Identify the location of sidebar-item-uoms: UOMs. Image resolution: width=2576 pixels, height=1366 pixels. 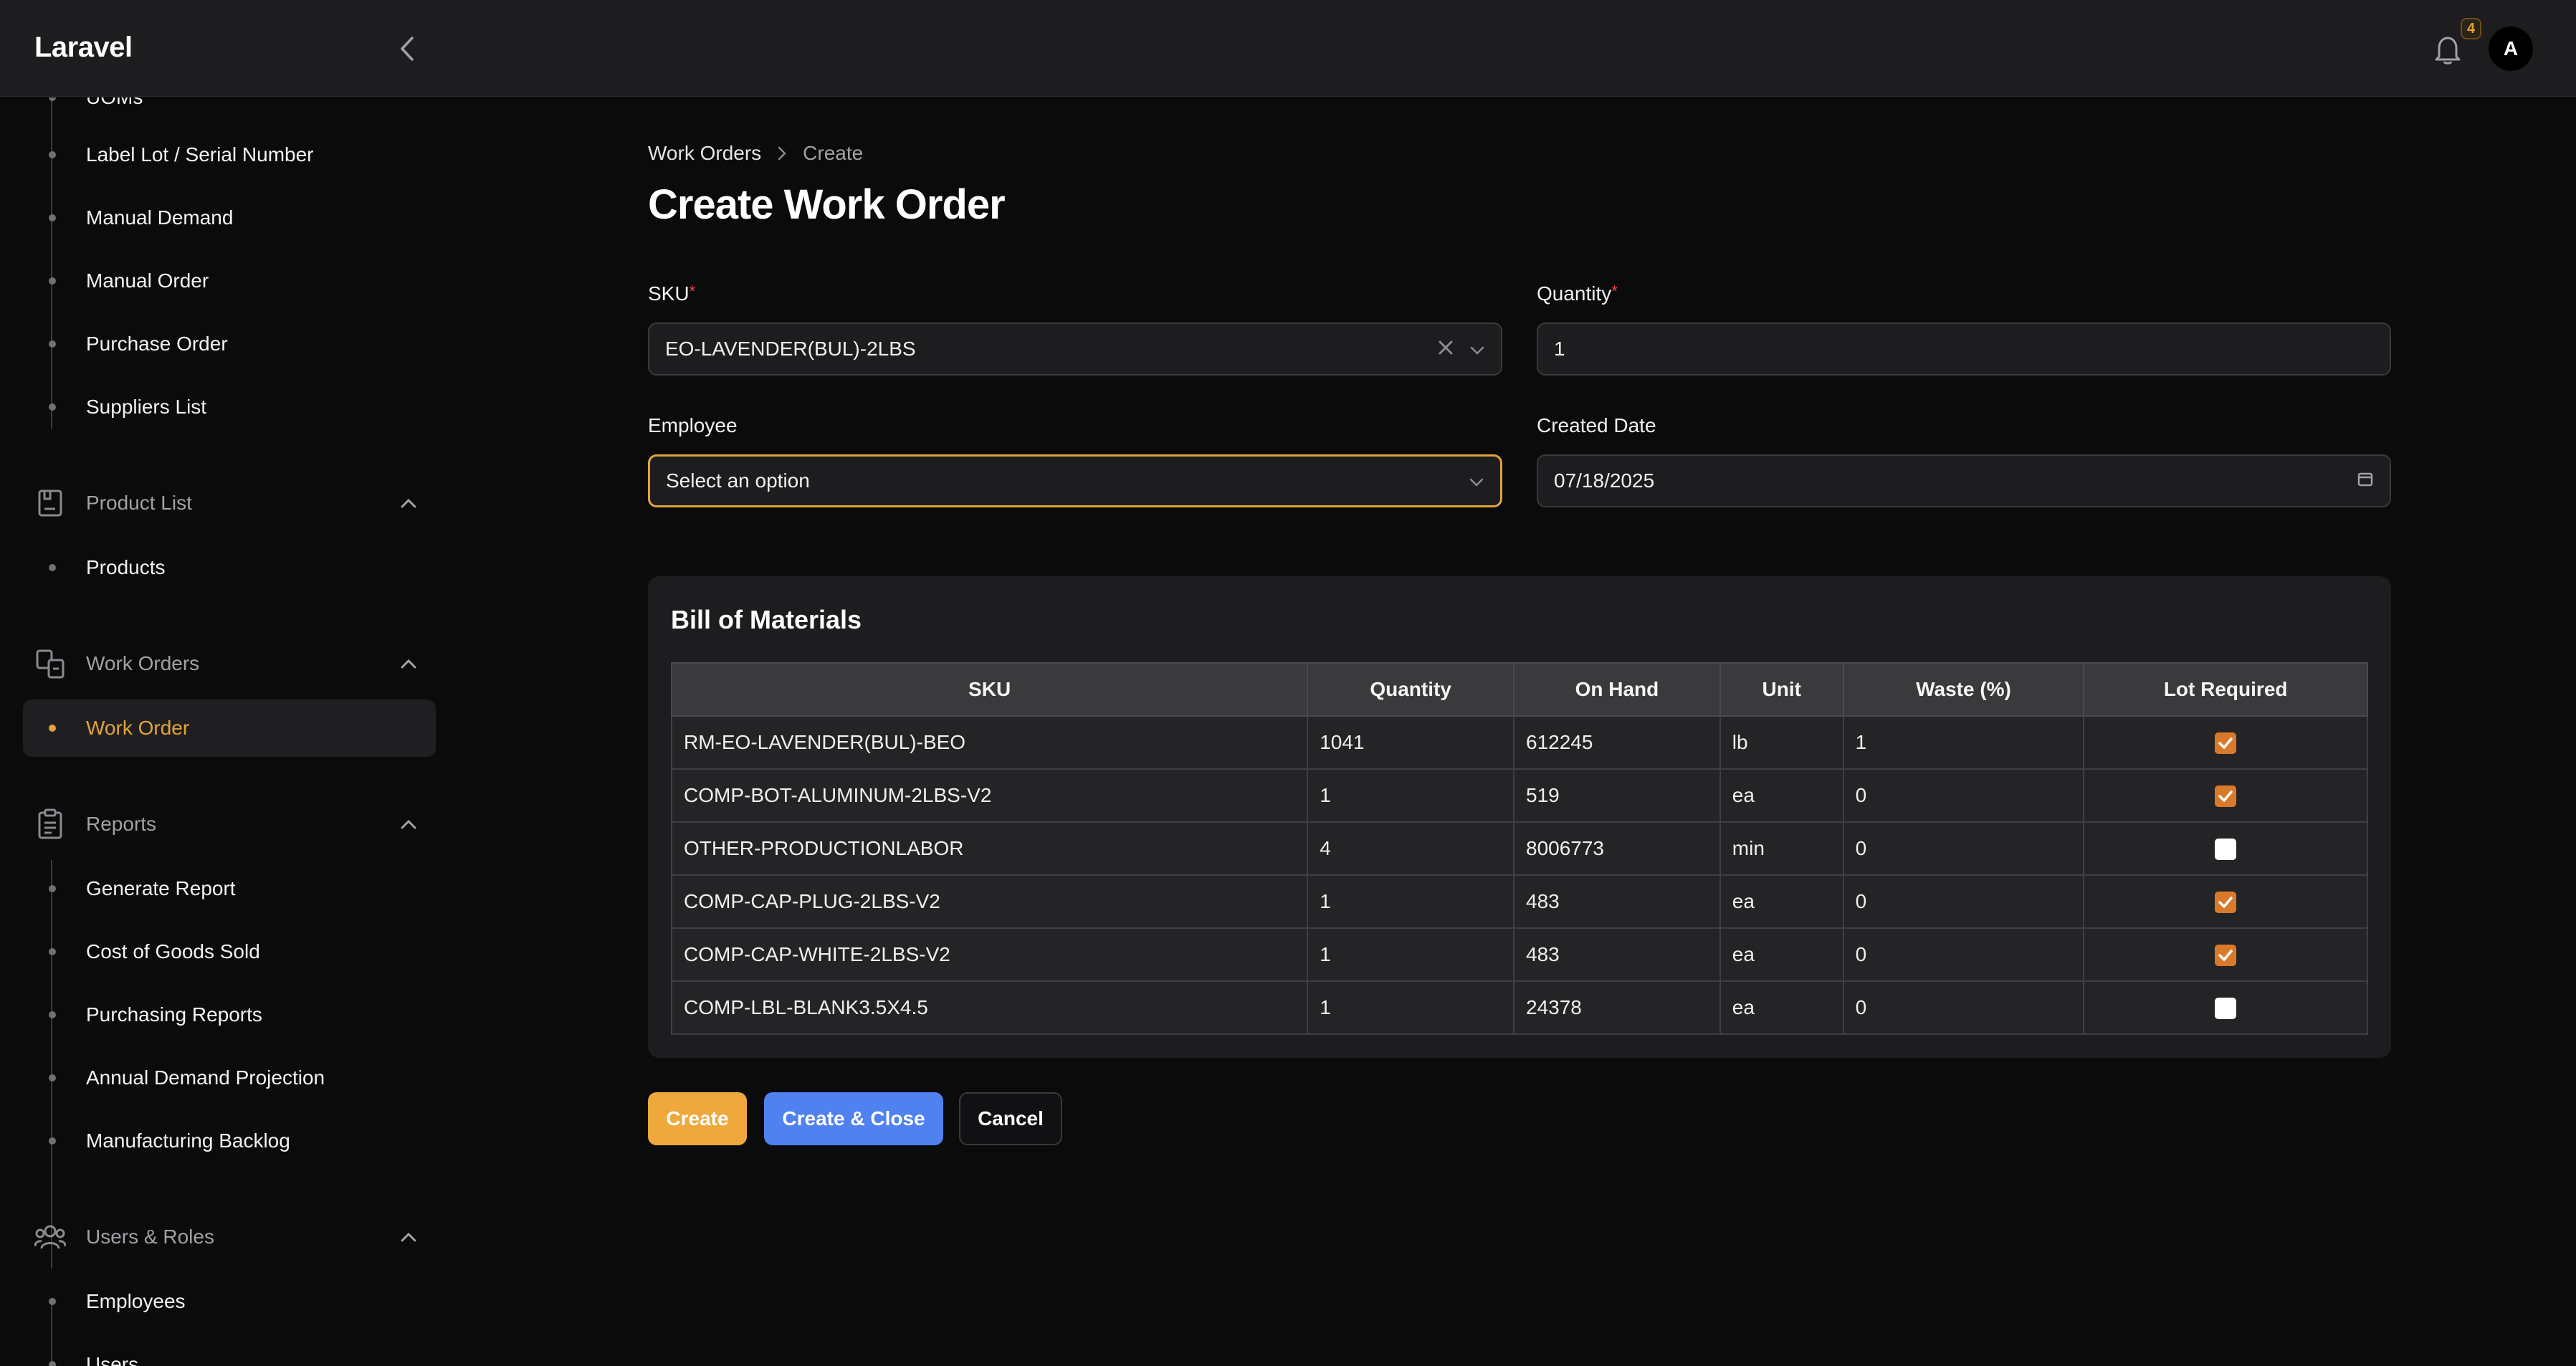
(229, 111).